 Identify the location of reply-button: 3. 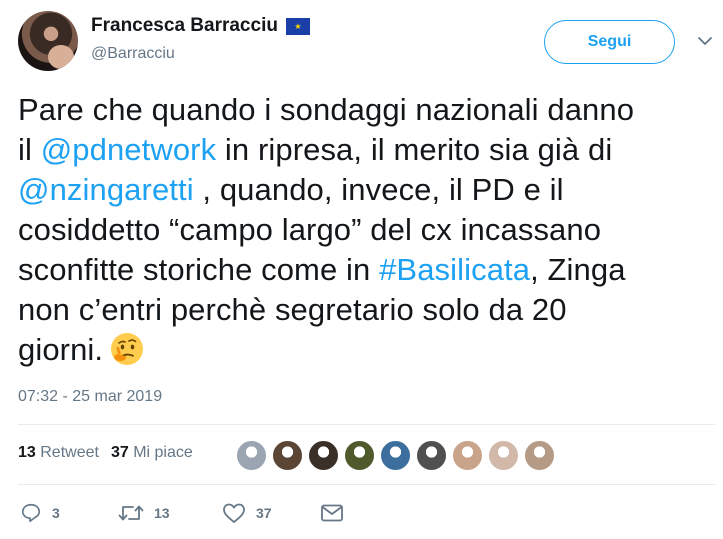
(69, 513).